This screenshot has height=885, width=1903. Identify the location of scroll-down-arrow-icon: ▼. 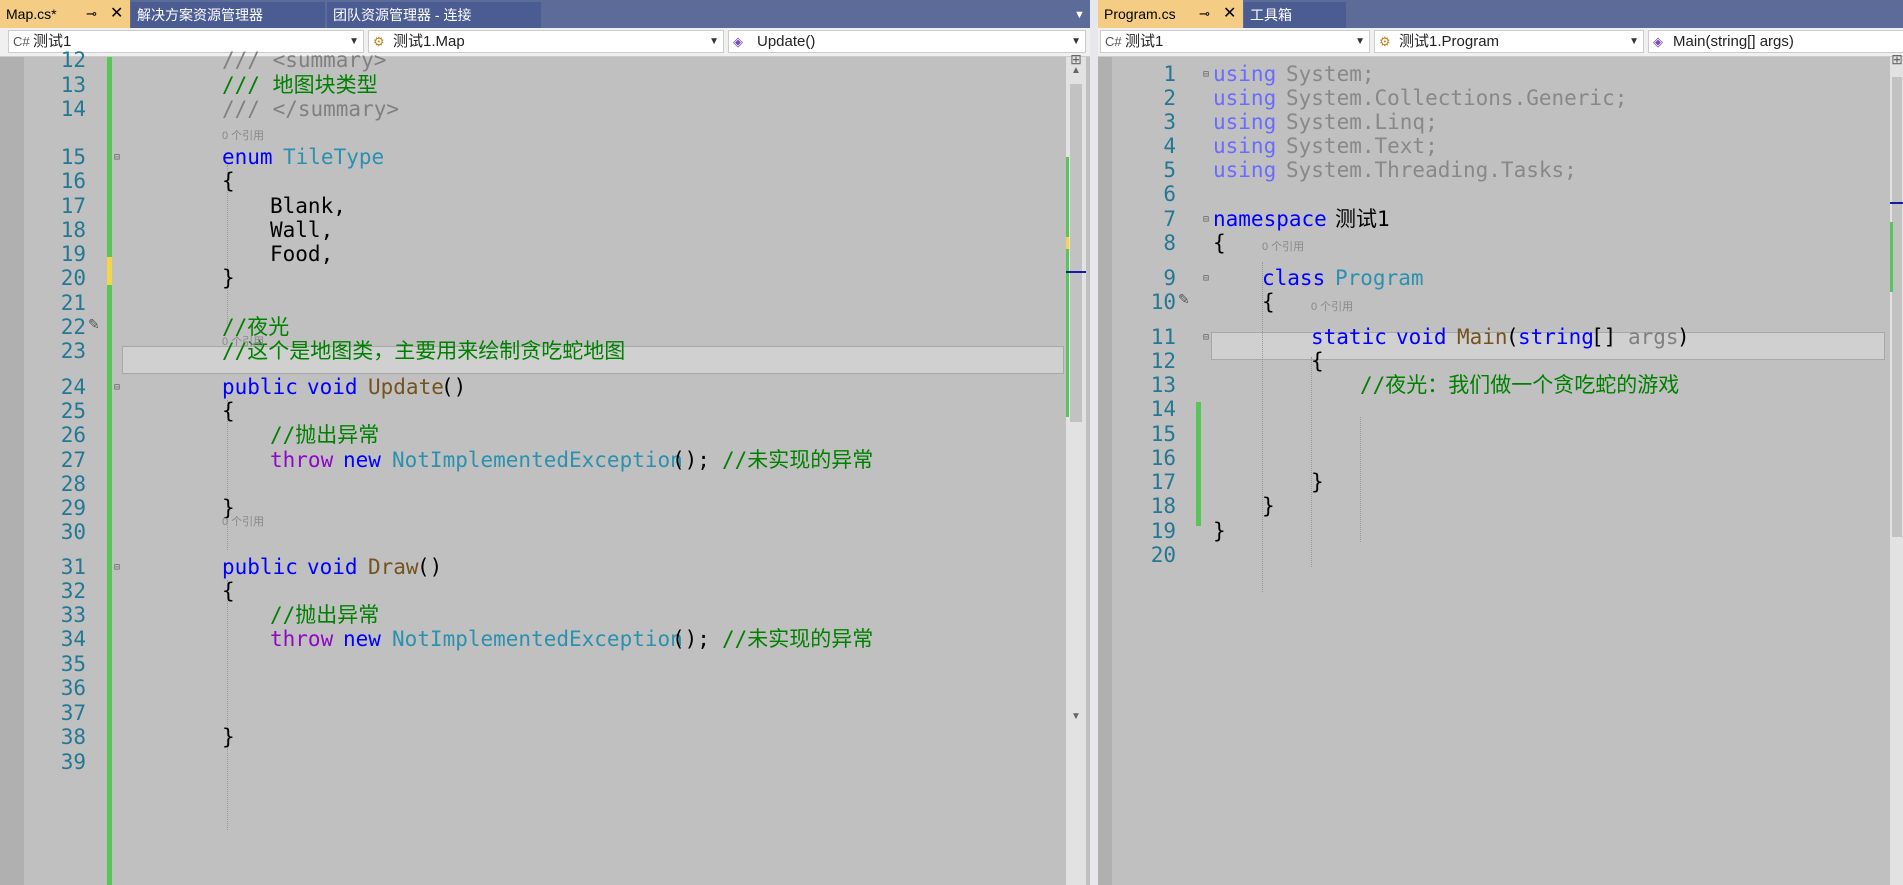
(1076, 716).